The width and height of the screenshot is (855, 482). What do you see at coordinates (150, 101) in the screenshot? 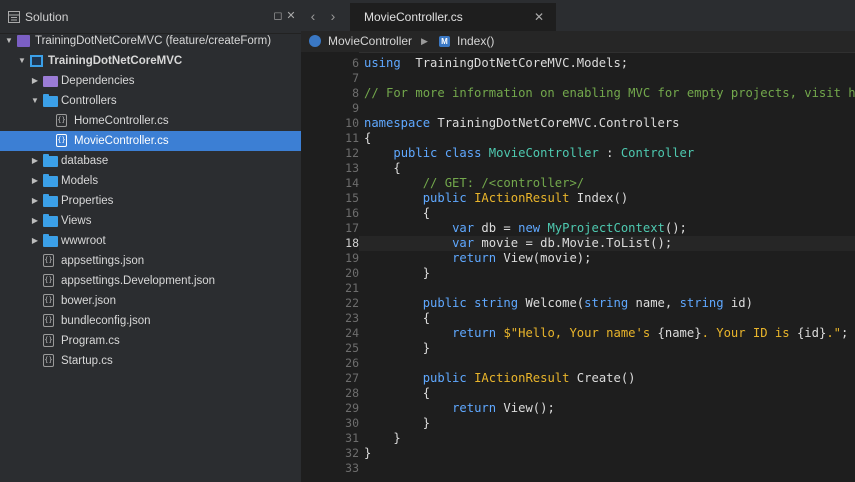
I see `tree-item: ▼ Controllers` at bounding box center [150, 101].